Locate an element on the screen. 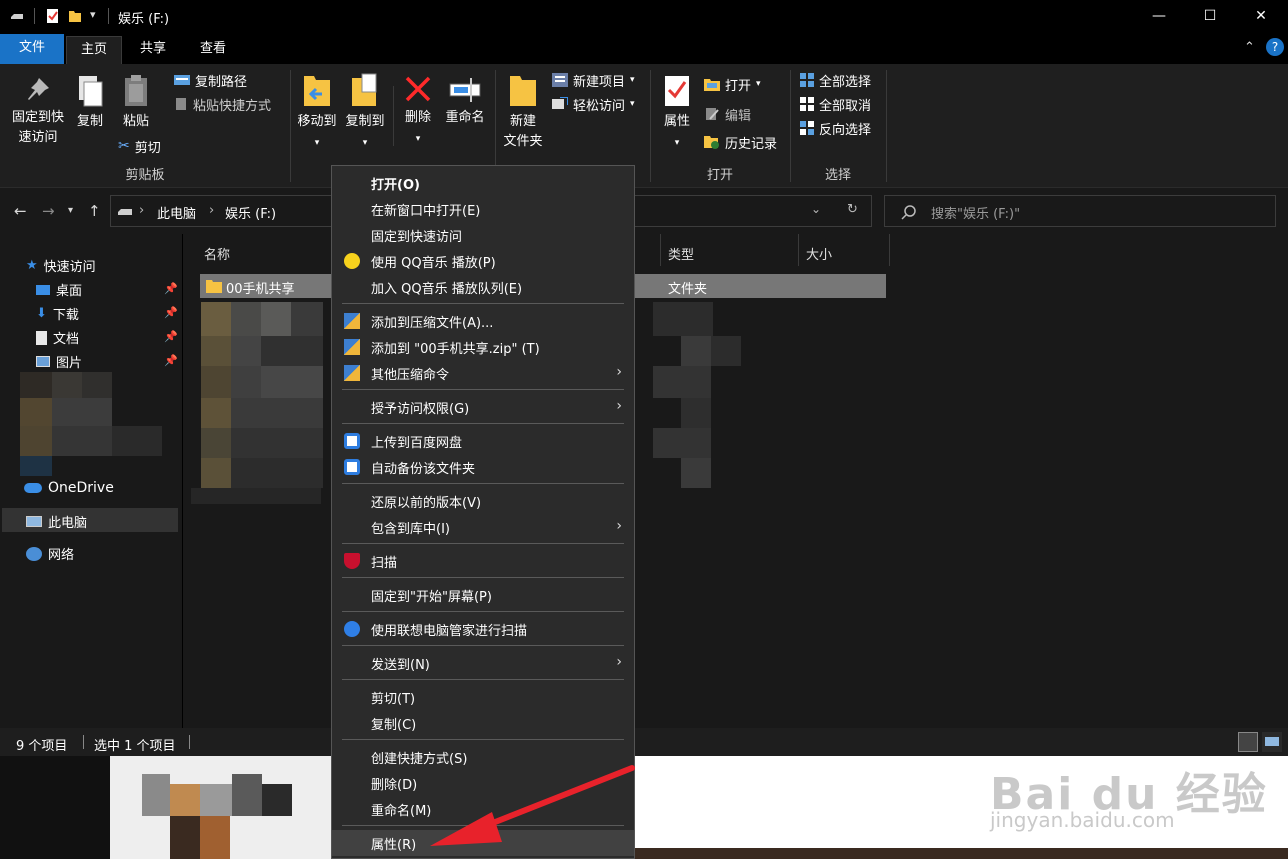 The width and height of the screenshot is (1288, 859). tab-view: 查看 is located at coordinates (213, 50).